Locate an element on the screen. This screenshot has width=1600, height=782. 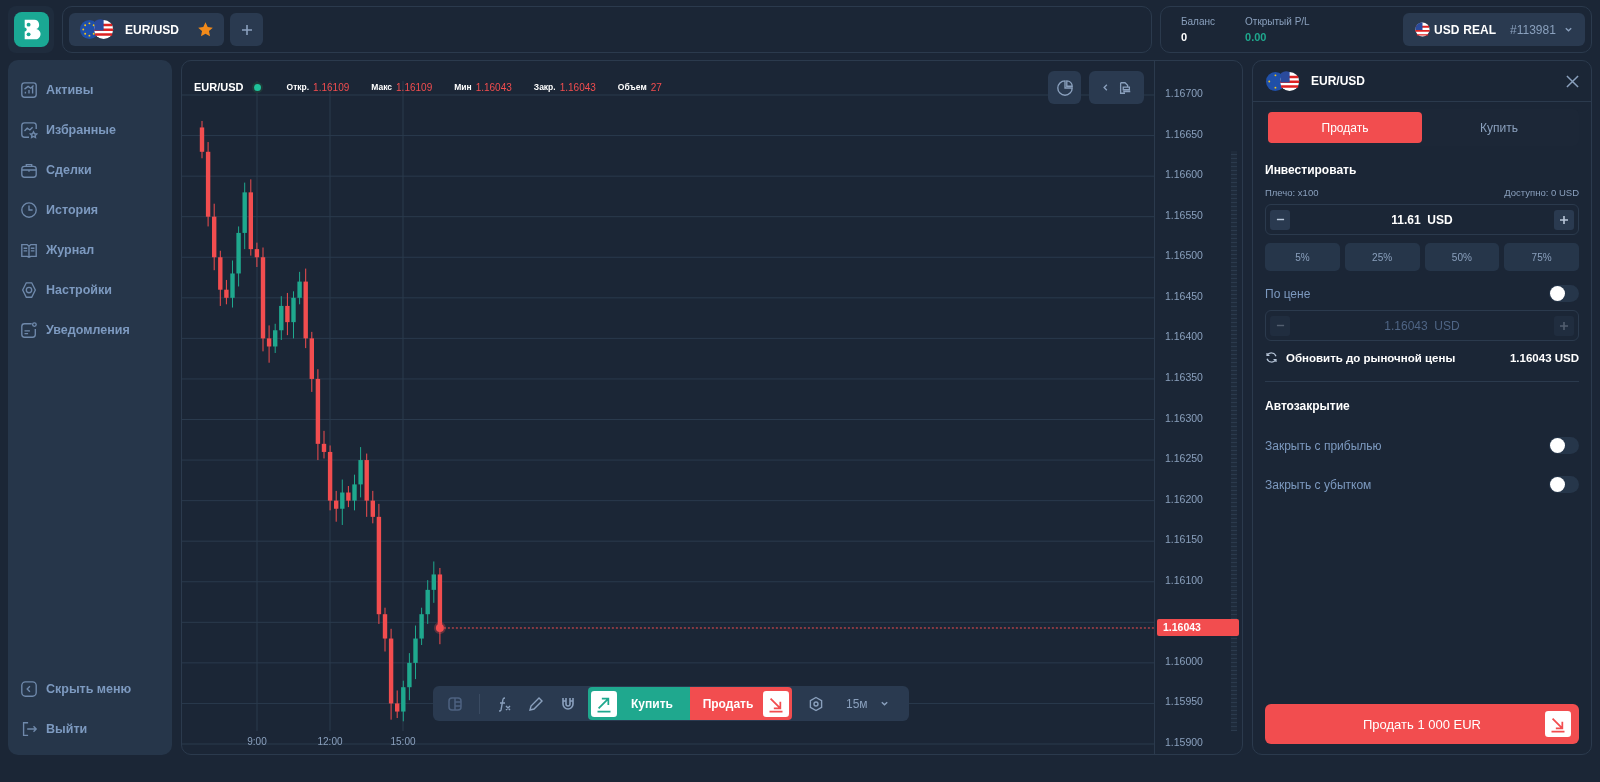
price-label: 1.16650 is located at coordinates (1184, 133).